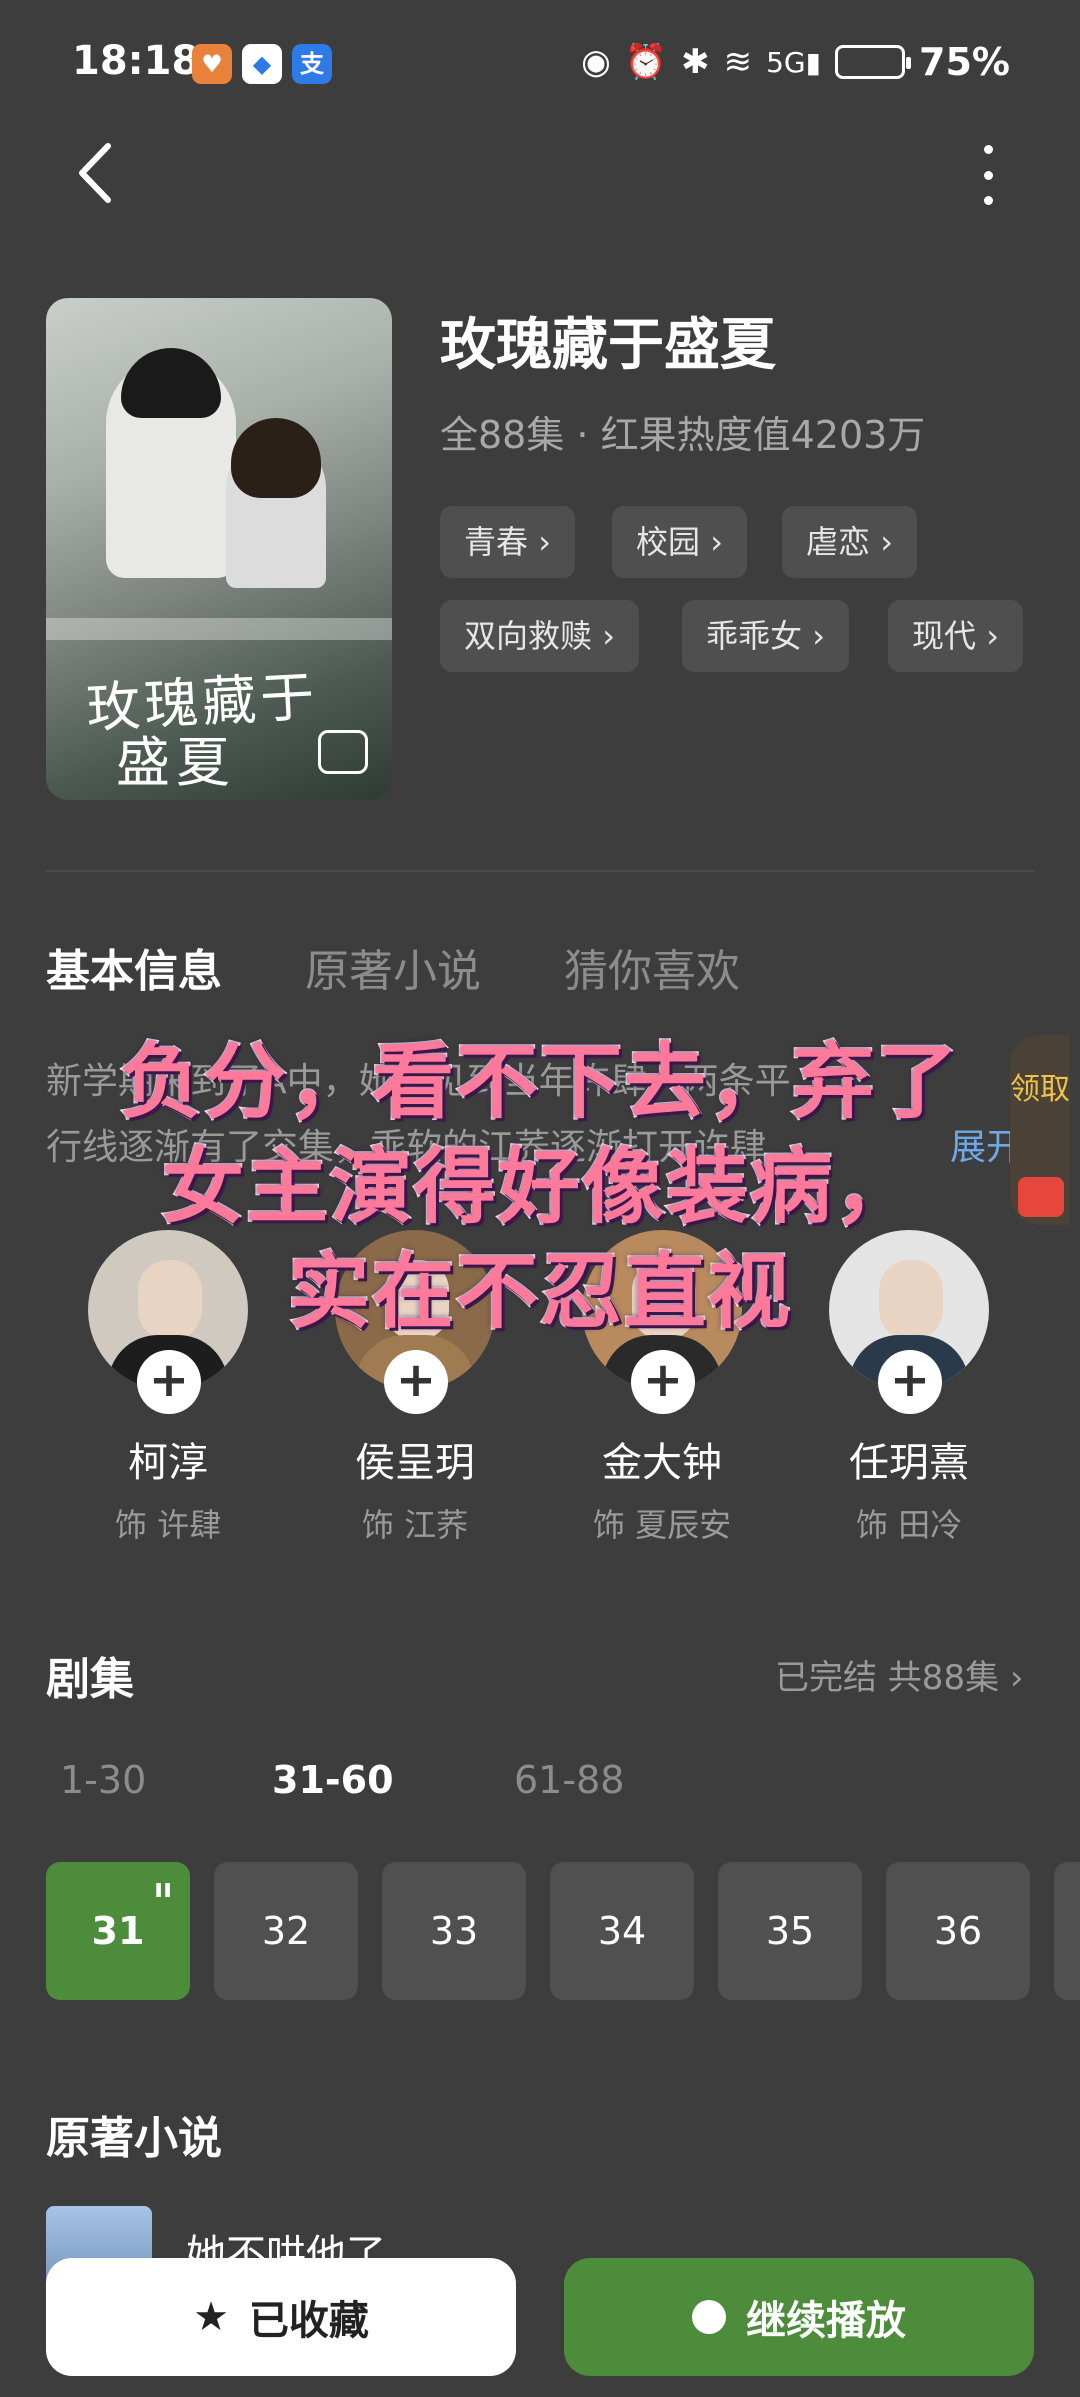 Image resolution: width=1080 pixels, height=2397 pixels. Describe the element at coordinates (136, 61) in the screenshot. I see `status-time: 18:18` at that location.